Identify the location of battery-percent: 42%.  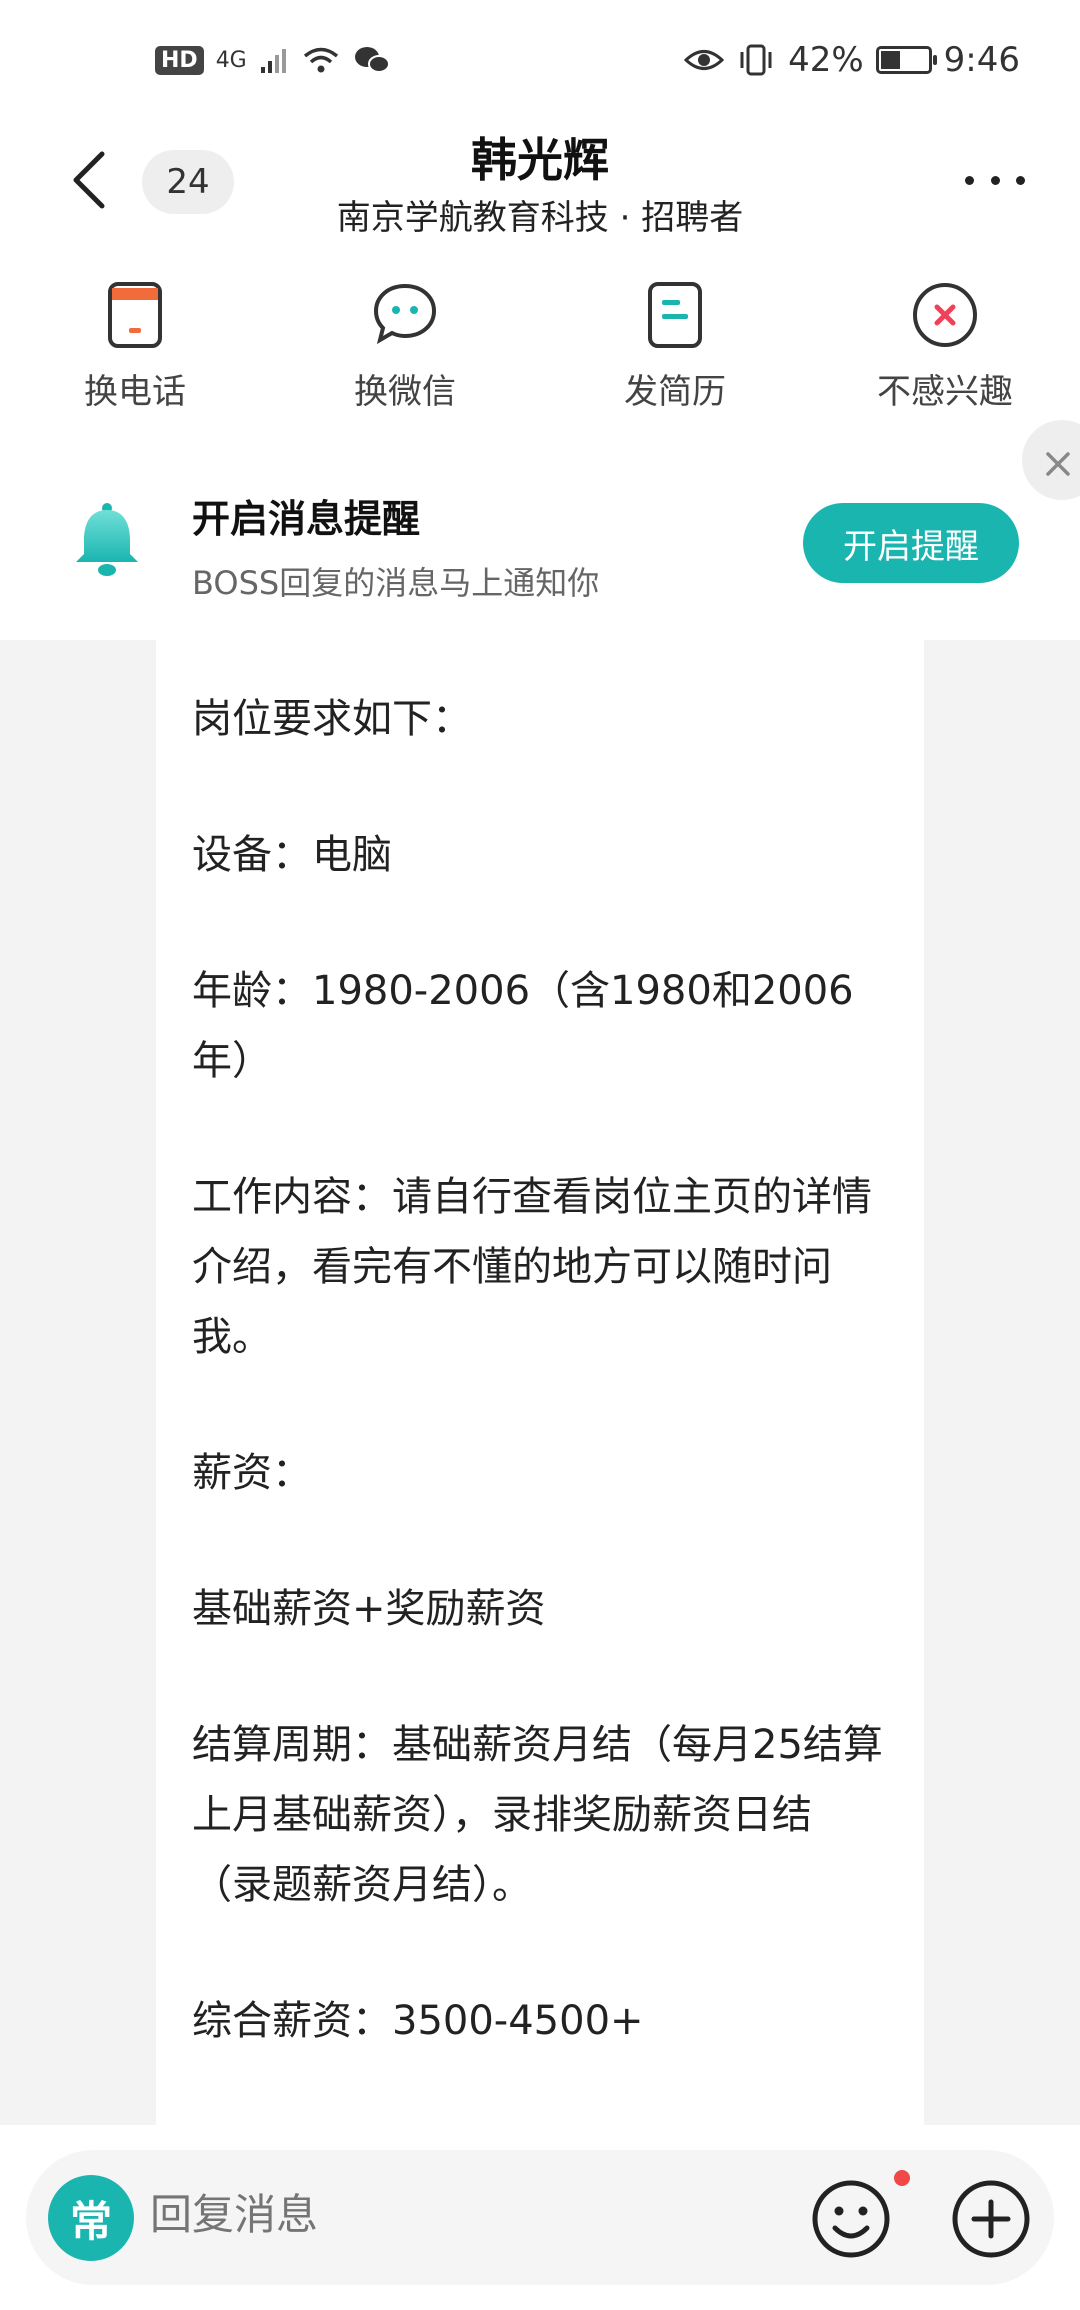
(826, 60).